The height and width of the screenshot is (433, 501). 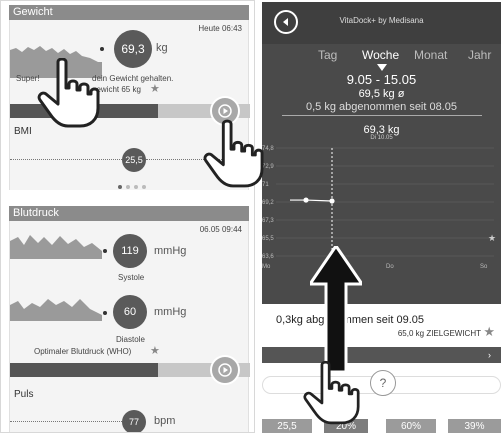 What do you see at coordinates (24, 394) in the screenshot?
I see `pulse-label: Puls` at bounding box center [24, 394].